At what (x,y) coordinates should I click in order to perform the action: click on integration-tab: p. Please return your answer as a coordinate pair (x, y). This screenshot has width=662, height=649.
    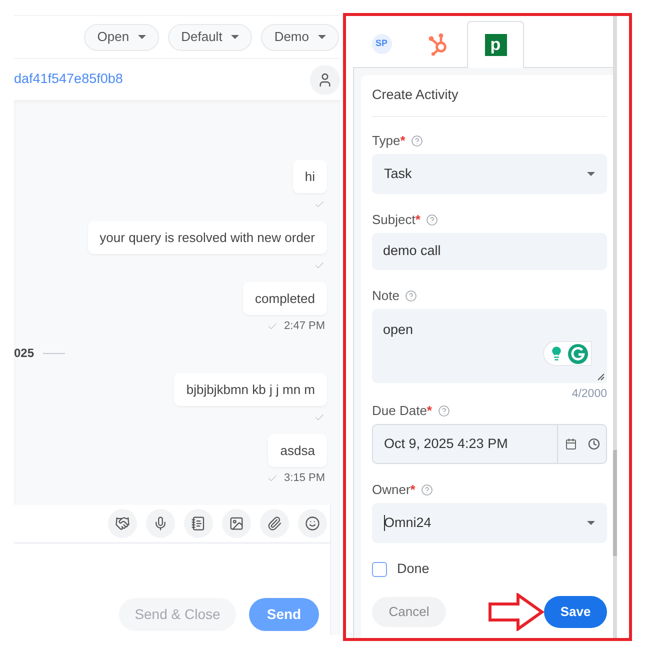
    Looking at the image, I should click on (495, 44).